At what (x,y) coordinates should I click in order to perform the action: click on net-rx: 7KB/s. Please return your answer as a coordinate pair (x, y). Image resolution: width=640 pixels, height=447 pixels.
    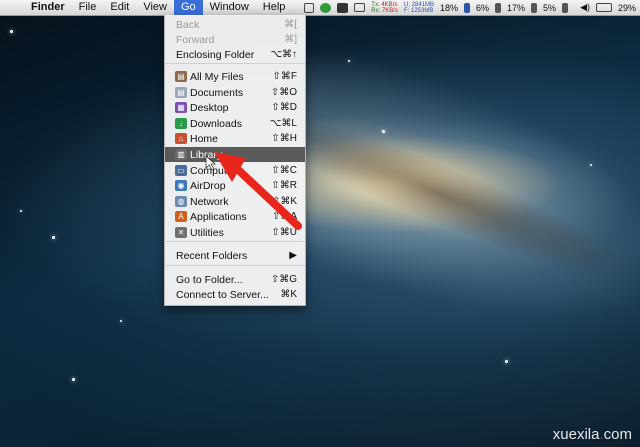
    Looking at the image, I should click on (389, 10).